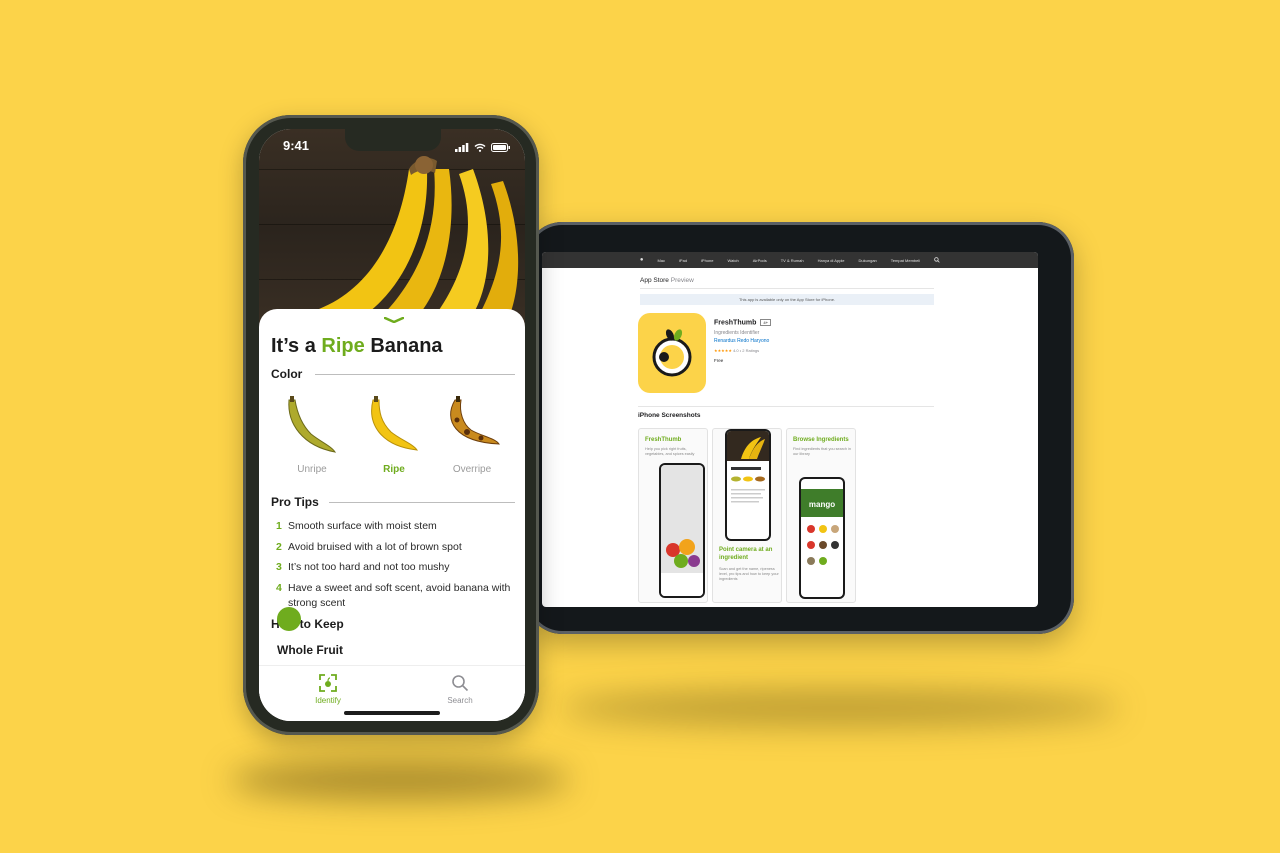 This screenshot has height=853, width=1280. I want to click on phone-notch, so click(393, 140).